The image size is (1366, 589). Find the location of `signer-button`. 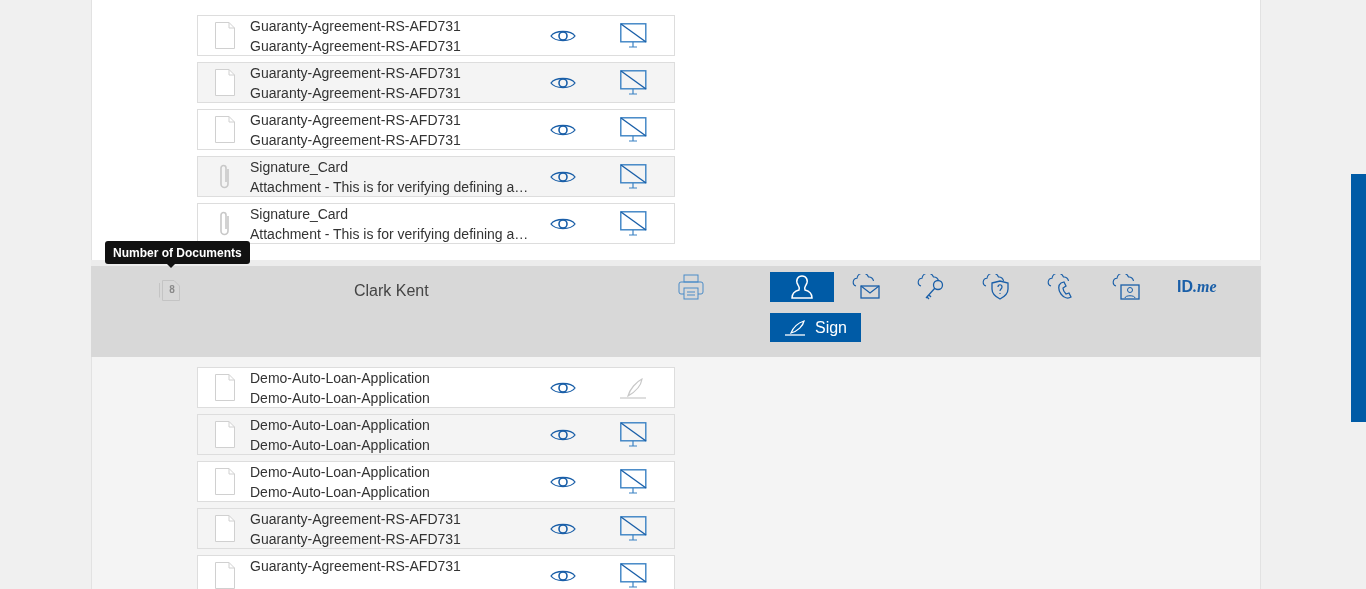

signer-button is located at coordinates (802, 287).